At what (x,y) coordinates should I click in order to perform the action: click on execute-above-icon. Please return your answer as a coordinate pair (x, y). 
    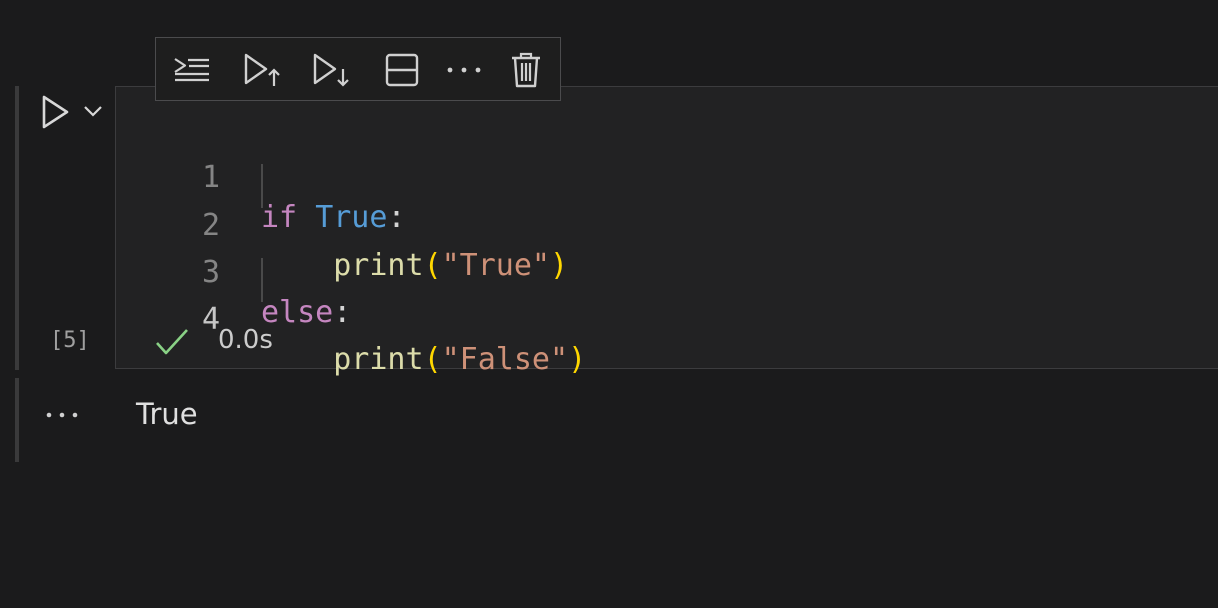
    Looking at the image, I should click on (262, 70).